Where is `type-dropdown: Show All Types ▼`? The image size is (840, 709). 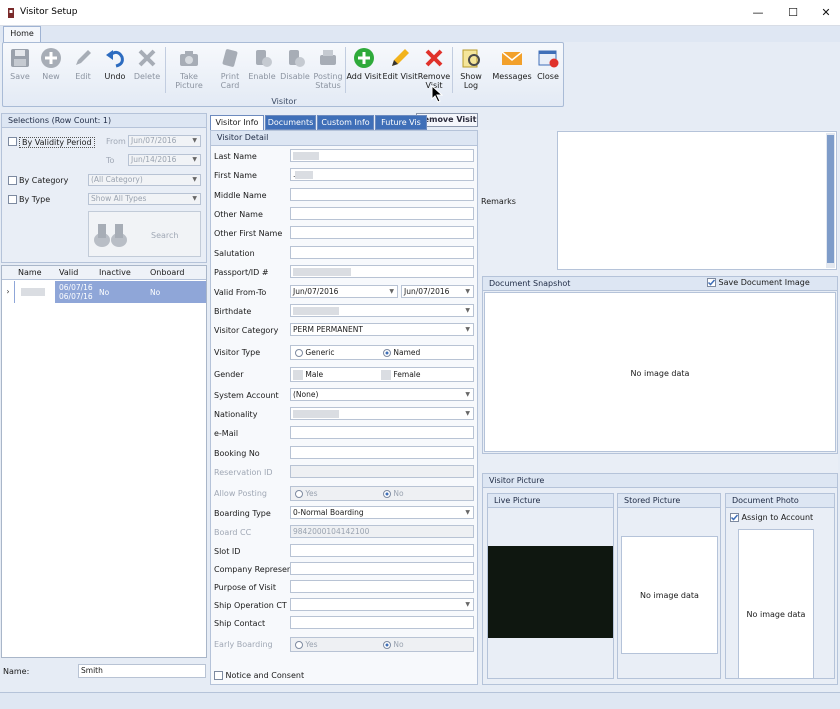 type-dropdown: Show All Types ▼ is located at coordinates (144, 199).